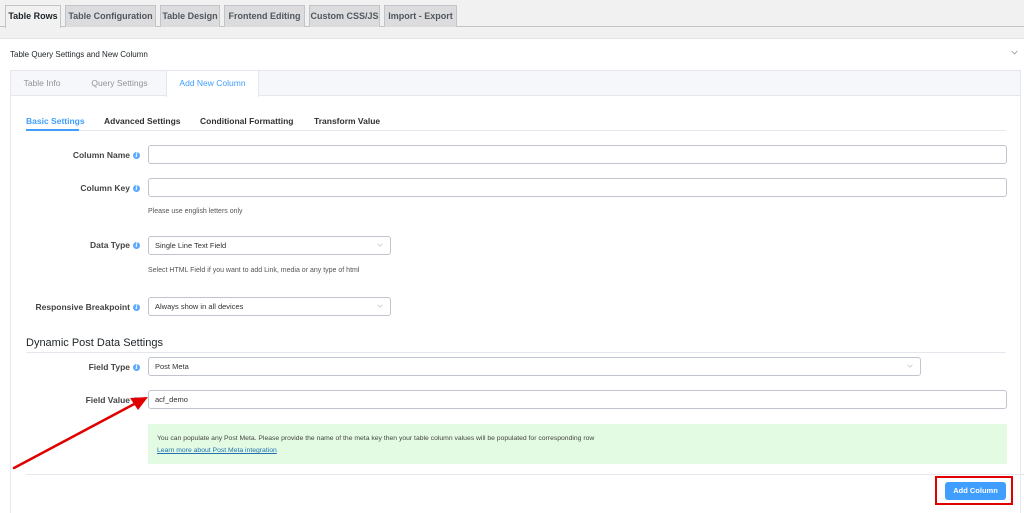  I want to click on tab-import-export: Import - Export, so click(420, 16).